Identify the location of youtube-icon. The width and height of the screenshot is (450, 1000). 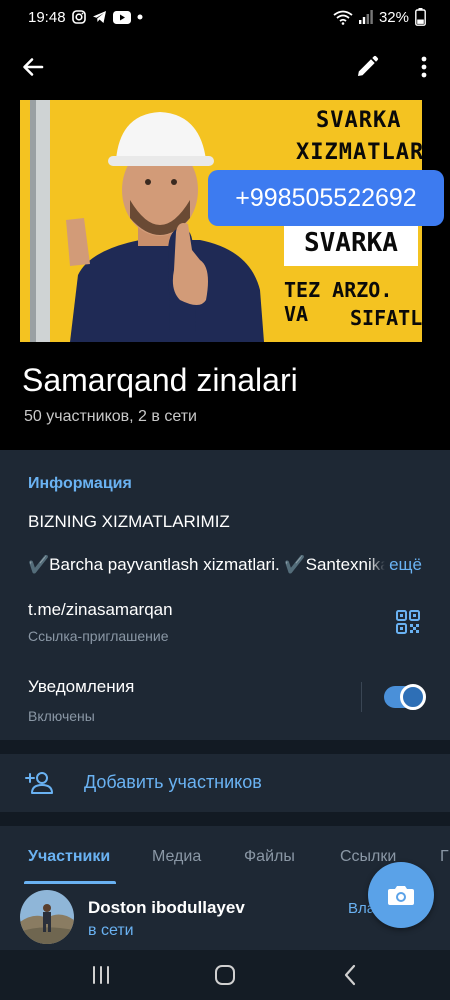
(121, 17).